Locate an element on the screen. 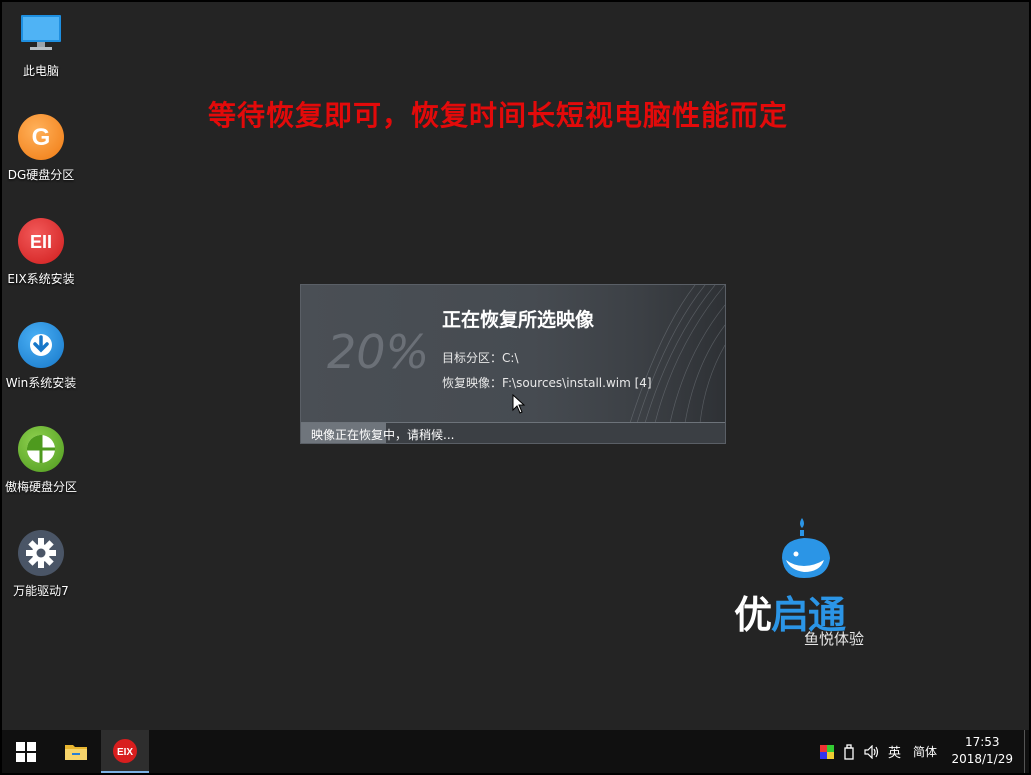 The width and height of the screenshot is (1031, 775). restore-image-line: 恢复映像：F:\sources\install.wim [4] is located at coordinates (547, 382).